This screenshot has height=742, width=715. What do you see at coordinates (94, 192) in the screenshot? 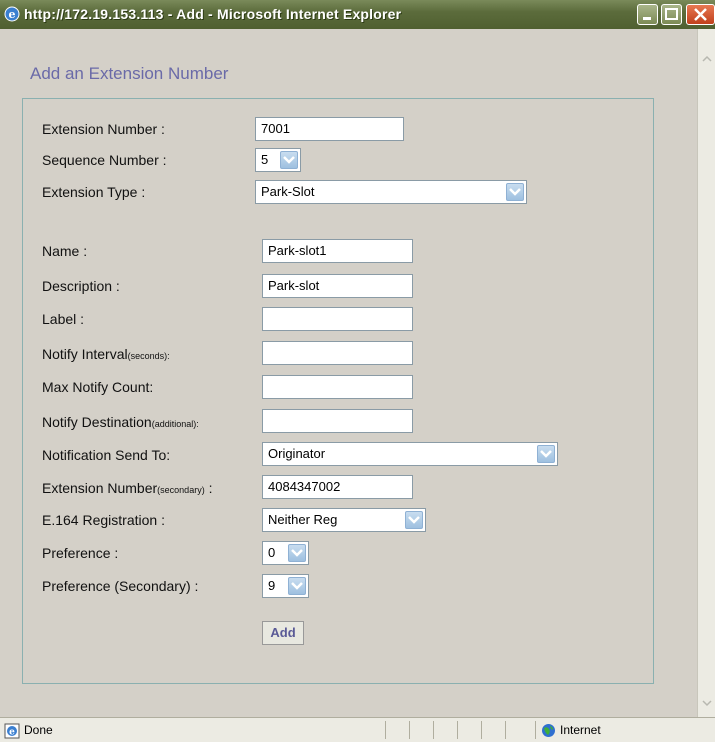
I see `extension-type-label: Extension Type :` at bounding box center [94, 192].